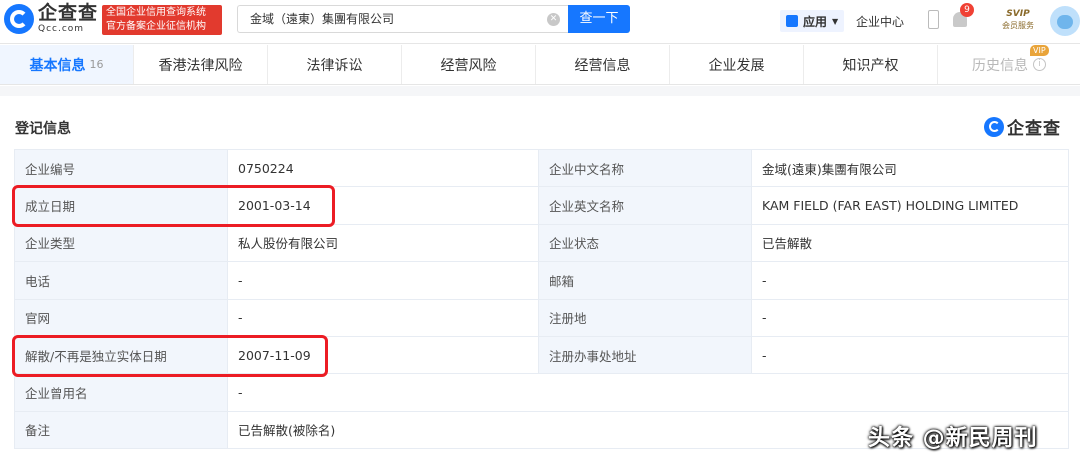 The width and height of the screenshot is (1080, 463). I want to click on tab-history: VIP 历史信息 i, so click(1009, 64).